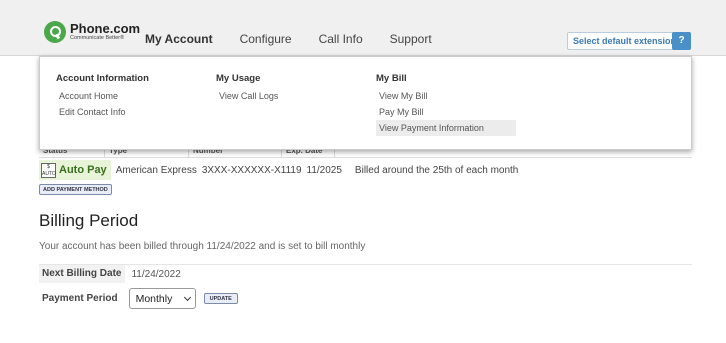 This screenshot has height=343, width=726. I want to click on menu-heading-my-bill: My Bill, so click(391, 78).